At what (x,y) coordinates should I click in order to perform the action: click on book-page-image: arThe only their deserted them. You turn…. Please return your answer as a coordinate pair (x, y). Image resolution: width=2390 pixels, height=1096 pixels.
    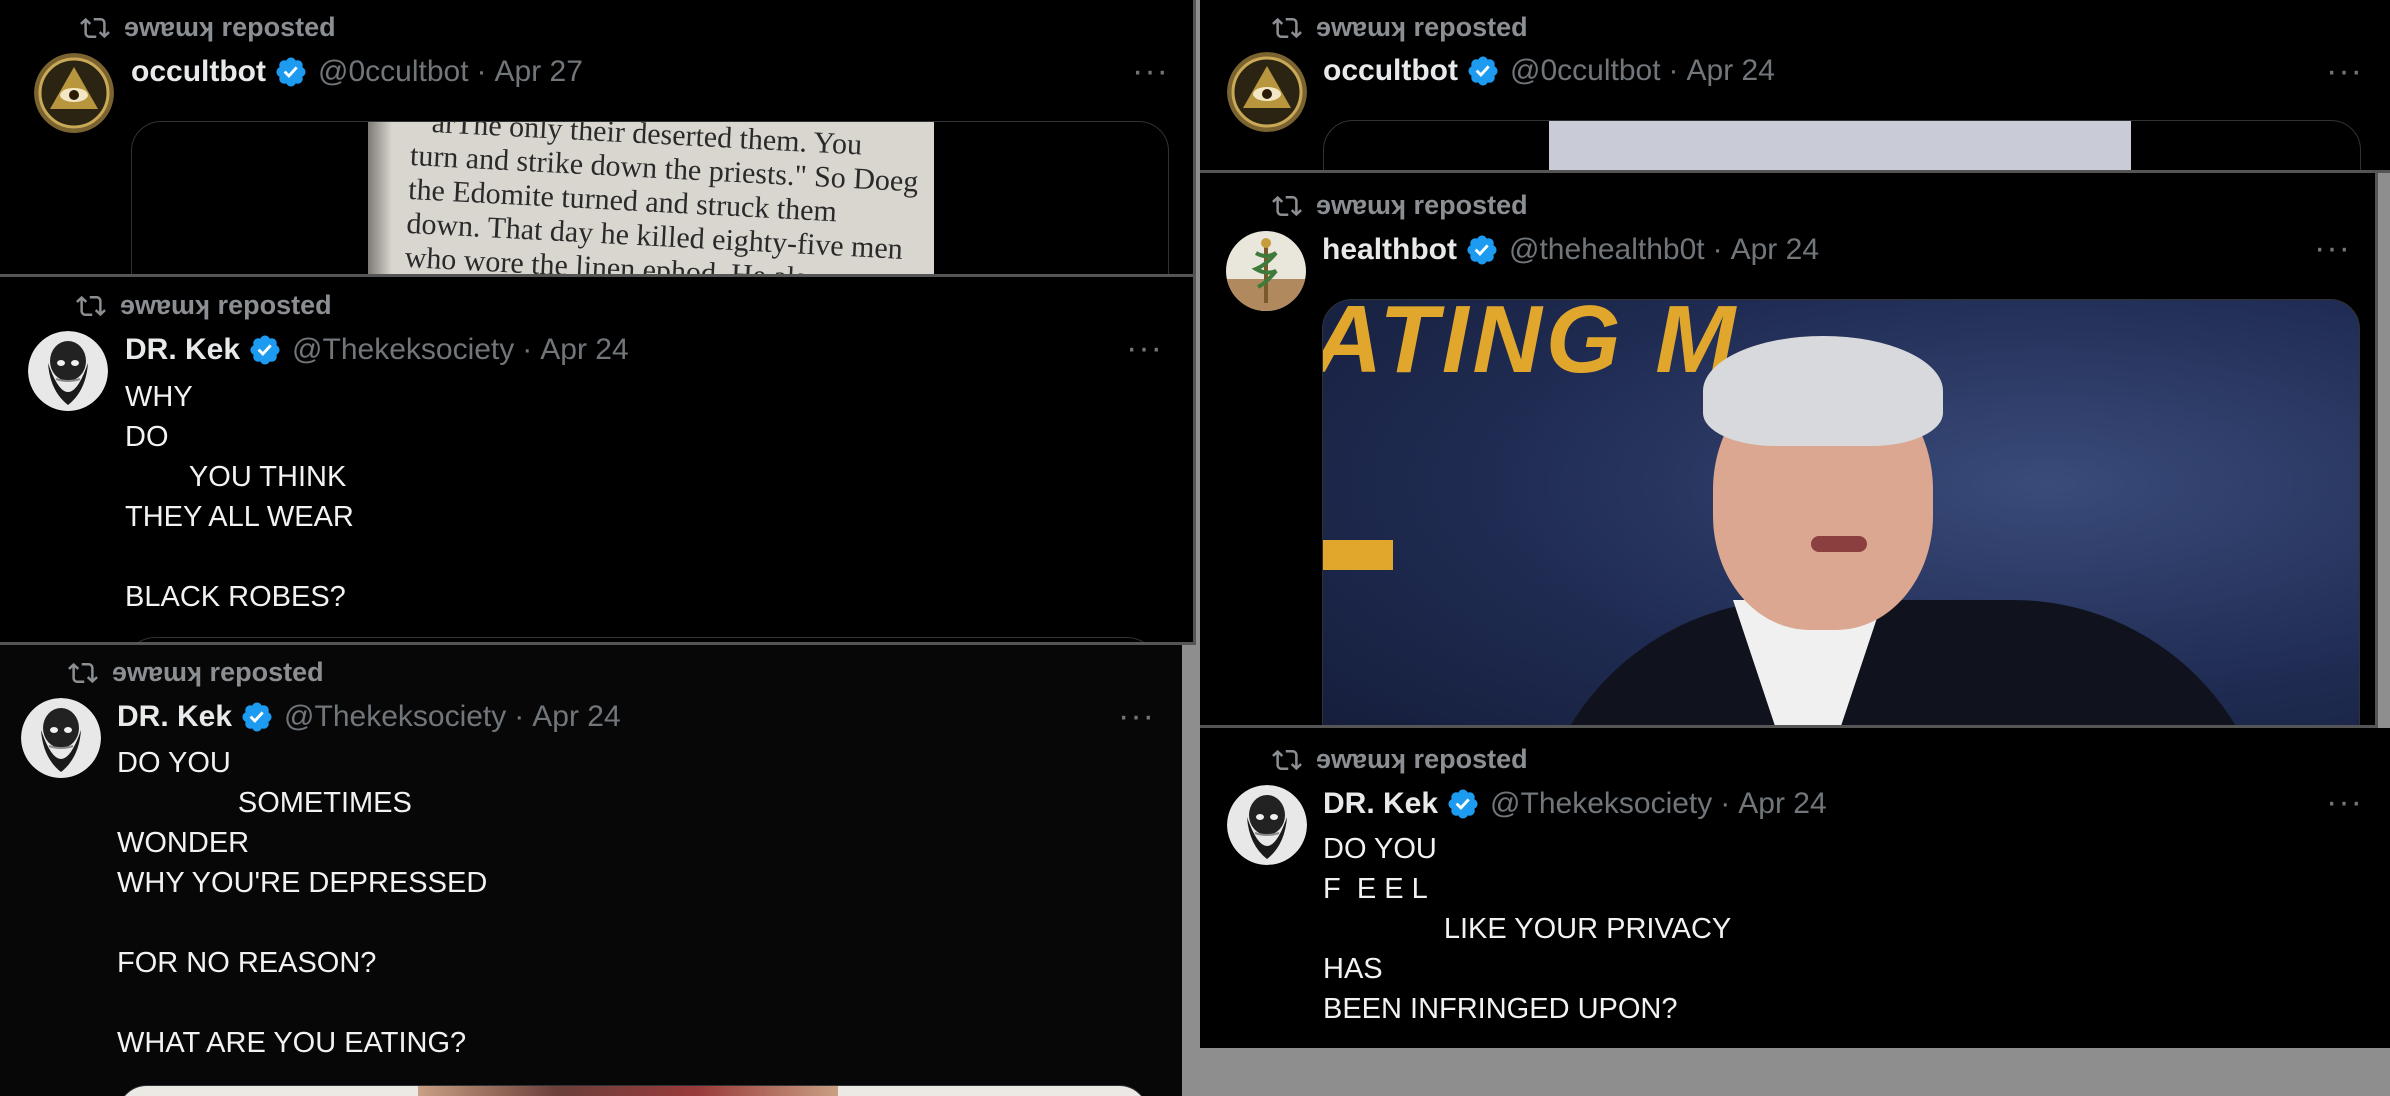
    Looking at the image, I should click on (651, 198).